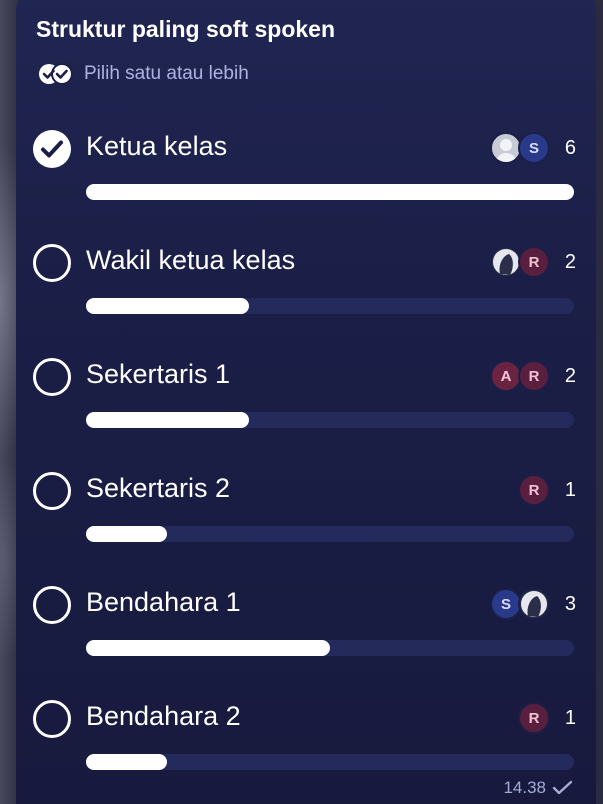  What do you see at coordinates (524, 787) in the screenshot?
I see `message-time: 14.38` at bounding box center [524, 787].